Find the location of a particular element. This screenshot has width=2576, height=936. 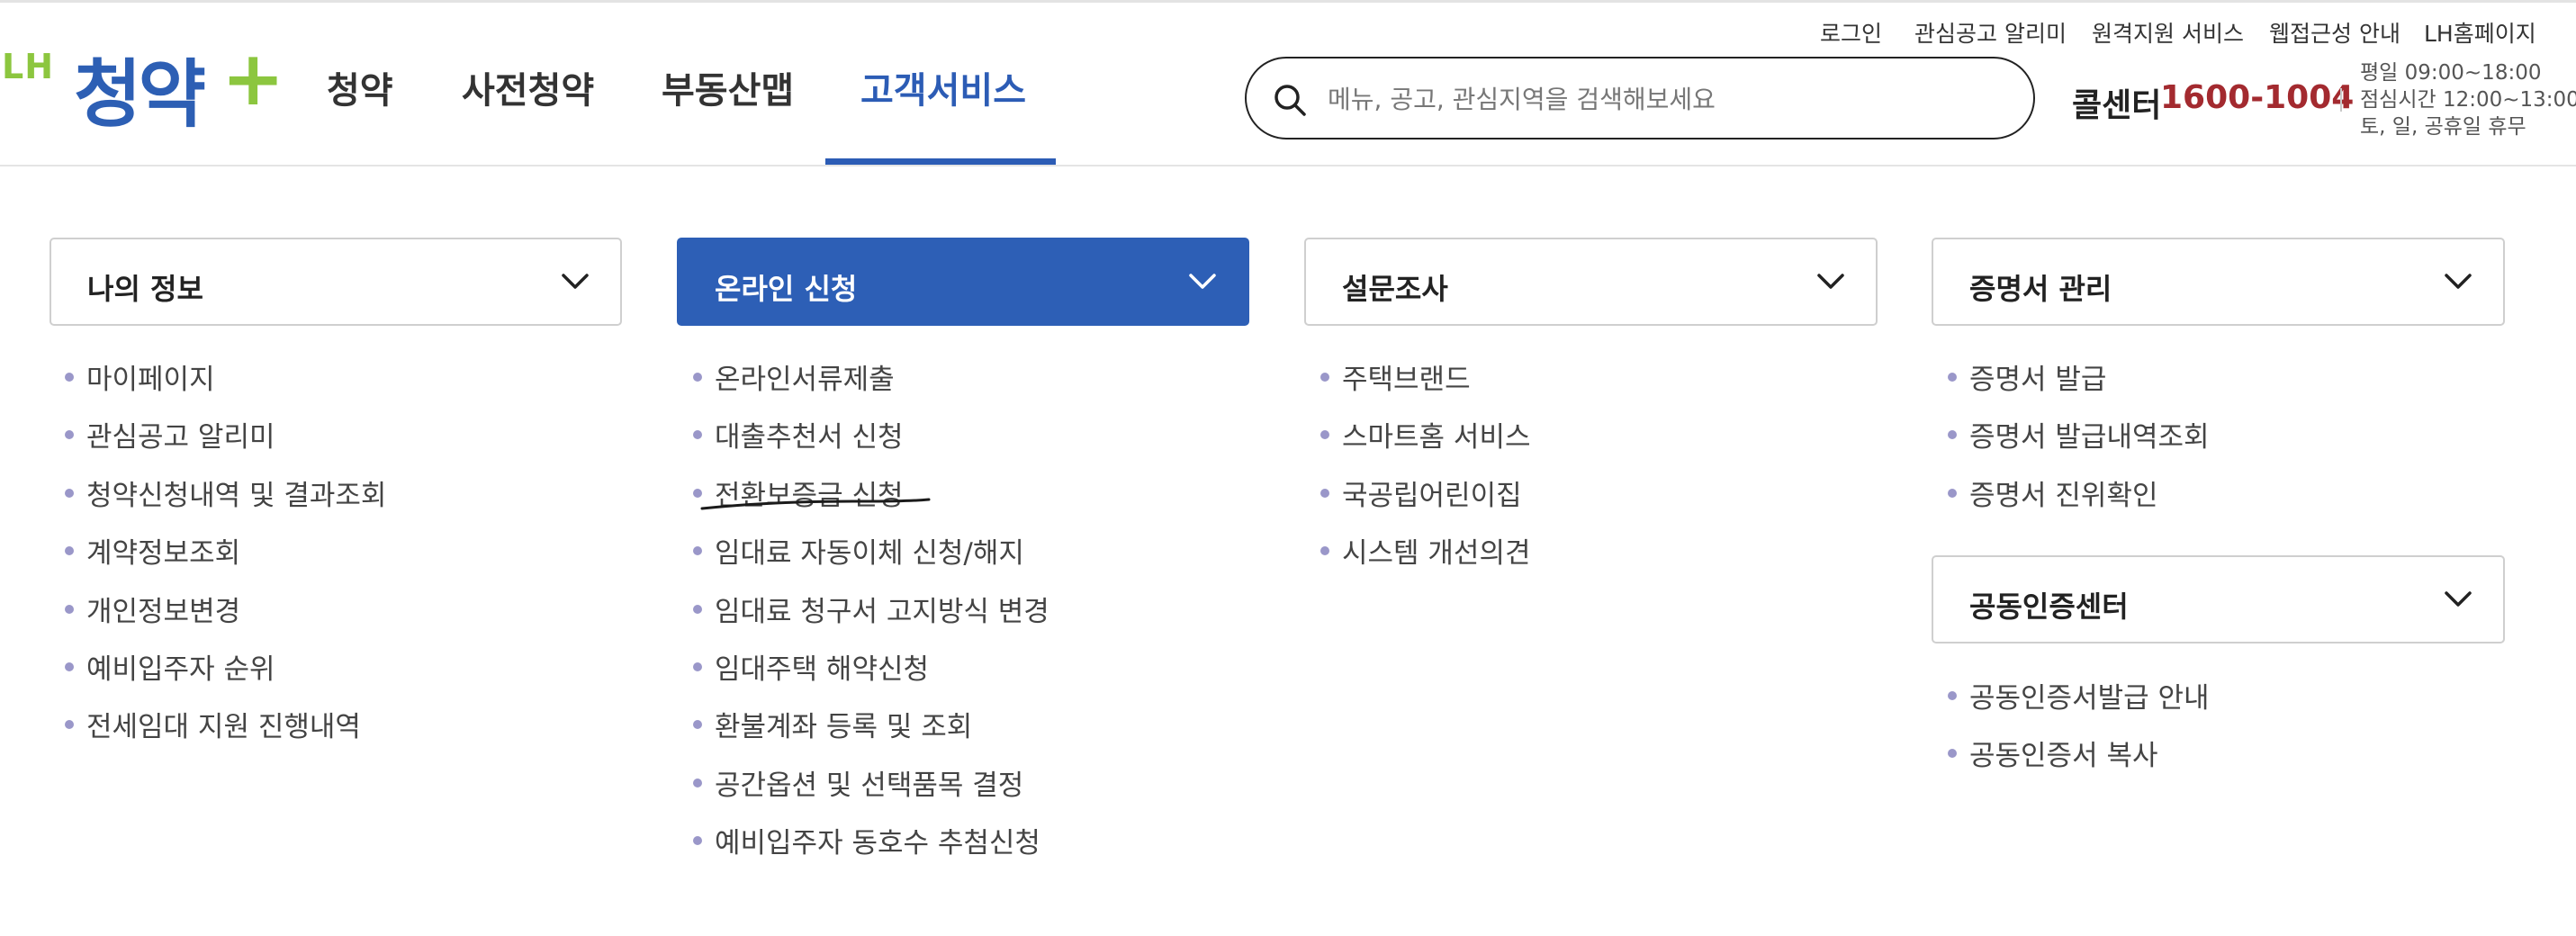

search-box is located at coordinates (1640, 98).